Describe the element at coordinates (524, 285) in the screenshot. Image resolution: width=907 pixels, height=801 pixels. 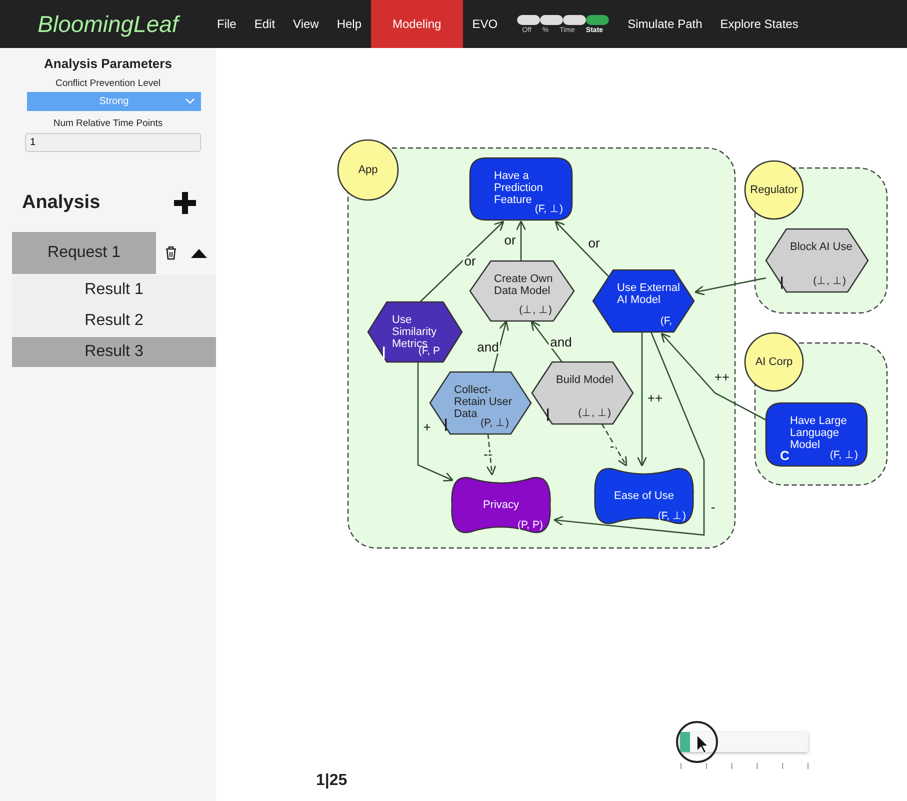
I see `node-label: Create Own Data Model` at that location.